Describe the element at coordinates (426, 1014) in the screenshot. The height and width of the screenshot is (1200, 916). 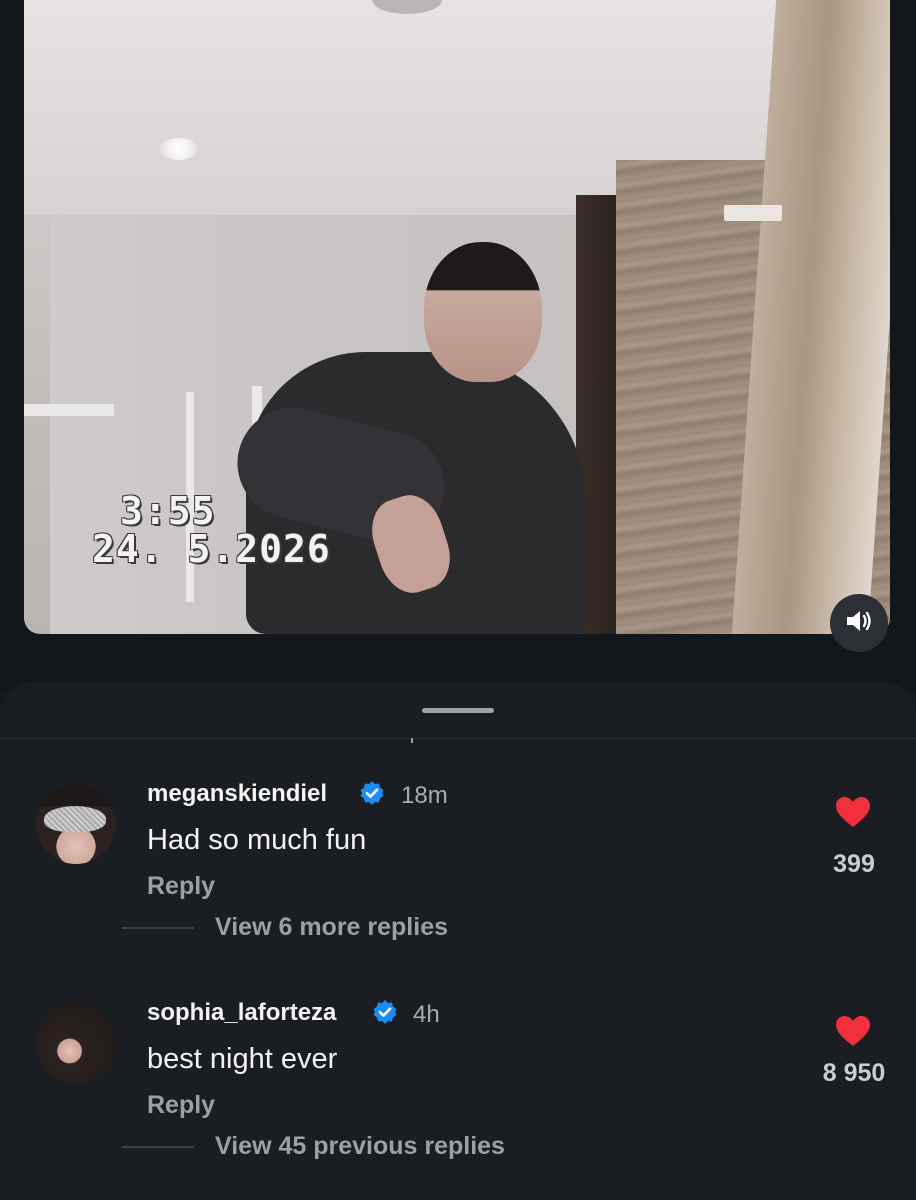
I see `comment-time: 4h` at that location.